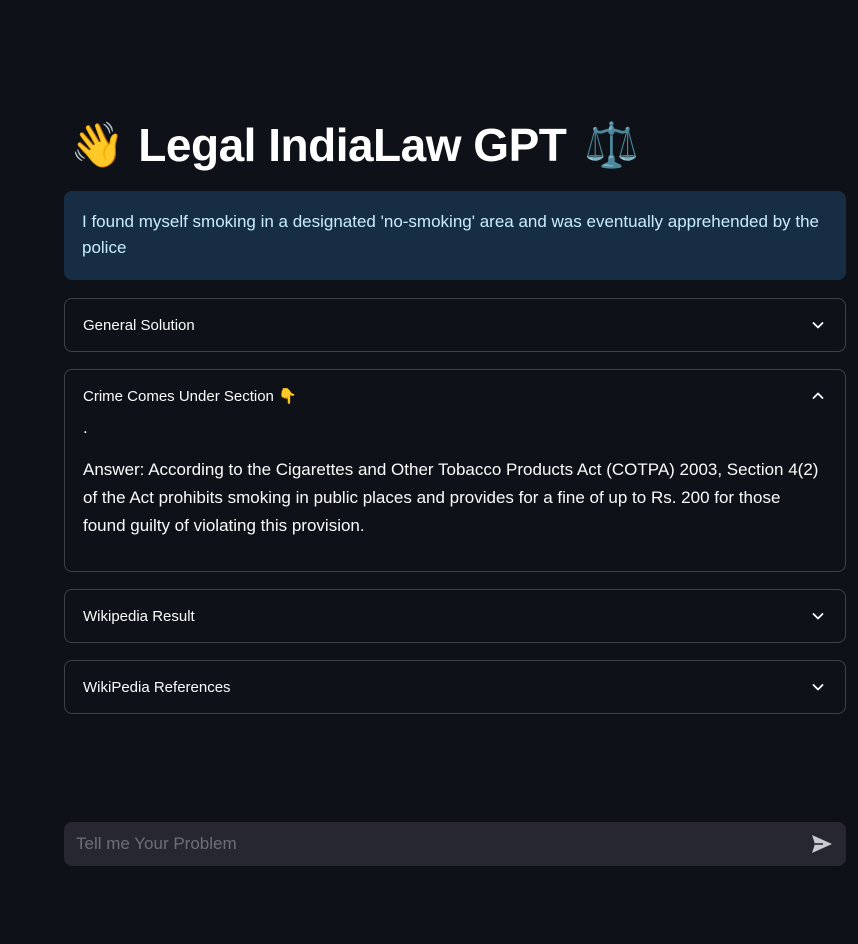 Image resolution: width=858 pixels, height=944 pixels. I want to click on chat-input, so click(442, 844).